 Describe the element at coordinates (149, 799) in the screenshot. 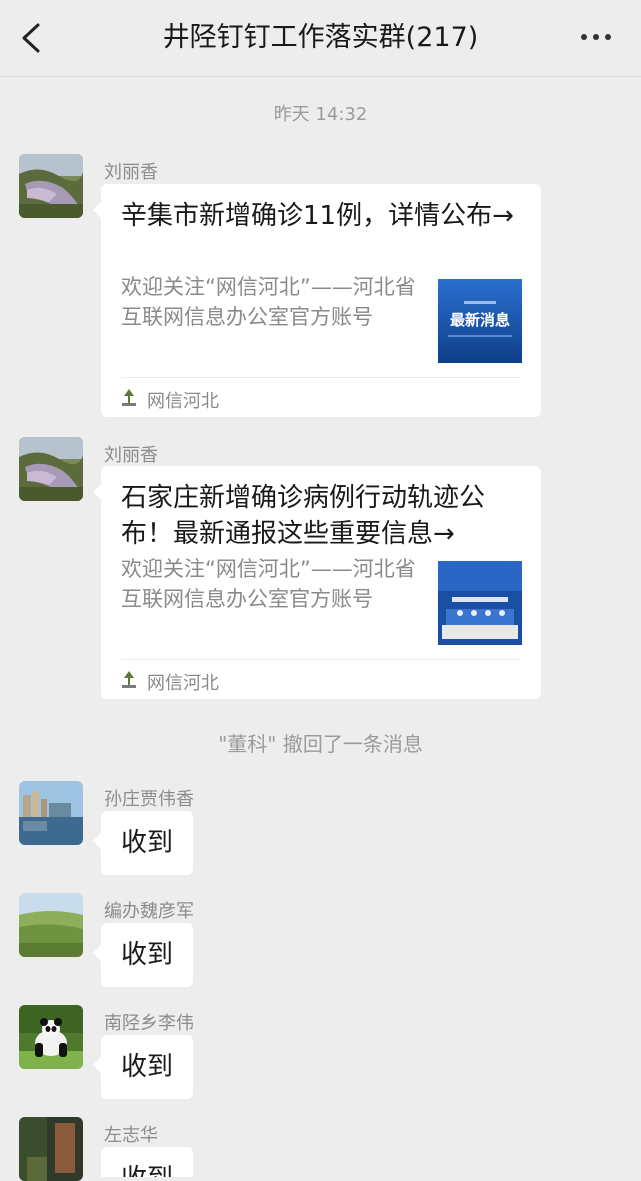

I see `sender-name: 孙庄贾伟香` at that location.